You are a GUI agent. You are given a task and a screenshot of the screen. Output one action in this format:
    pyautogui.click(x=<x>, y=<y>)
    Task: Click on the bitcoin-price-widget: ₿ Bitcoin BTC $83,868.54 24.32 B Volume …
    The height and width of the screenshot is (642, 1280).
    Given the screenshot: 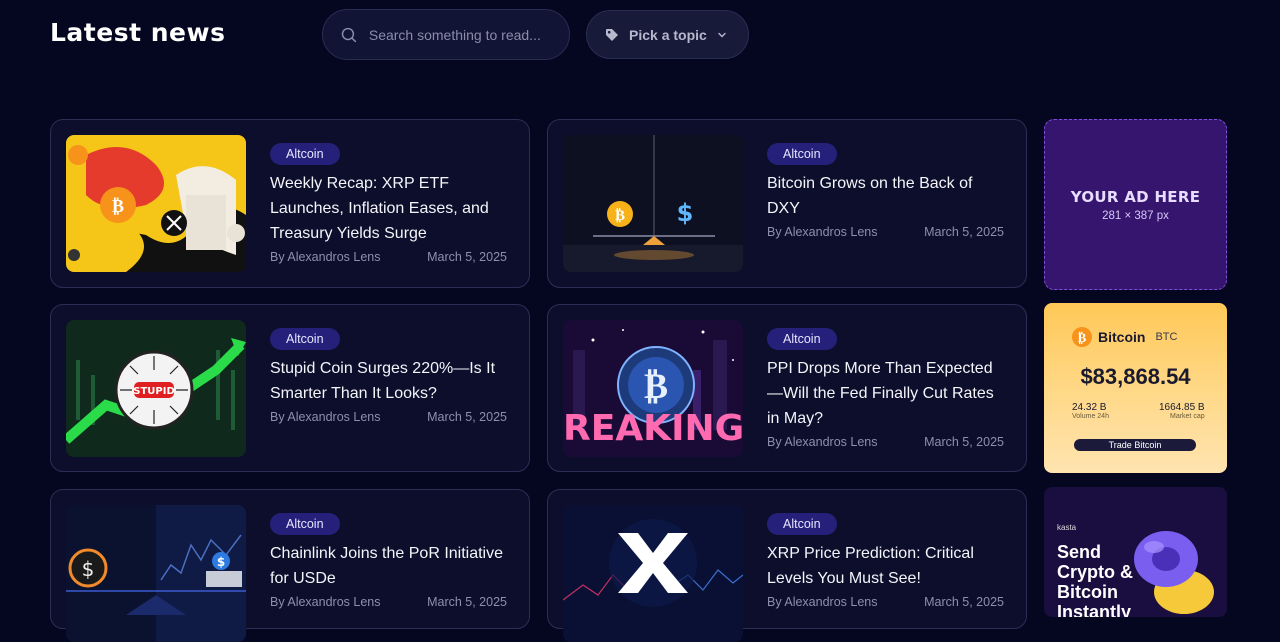 What is the action you would take?
    pyautogui.click(x=1135, y=388)
    